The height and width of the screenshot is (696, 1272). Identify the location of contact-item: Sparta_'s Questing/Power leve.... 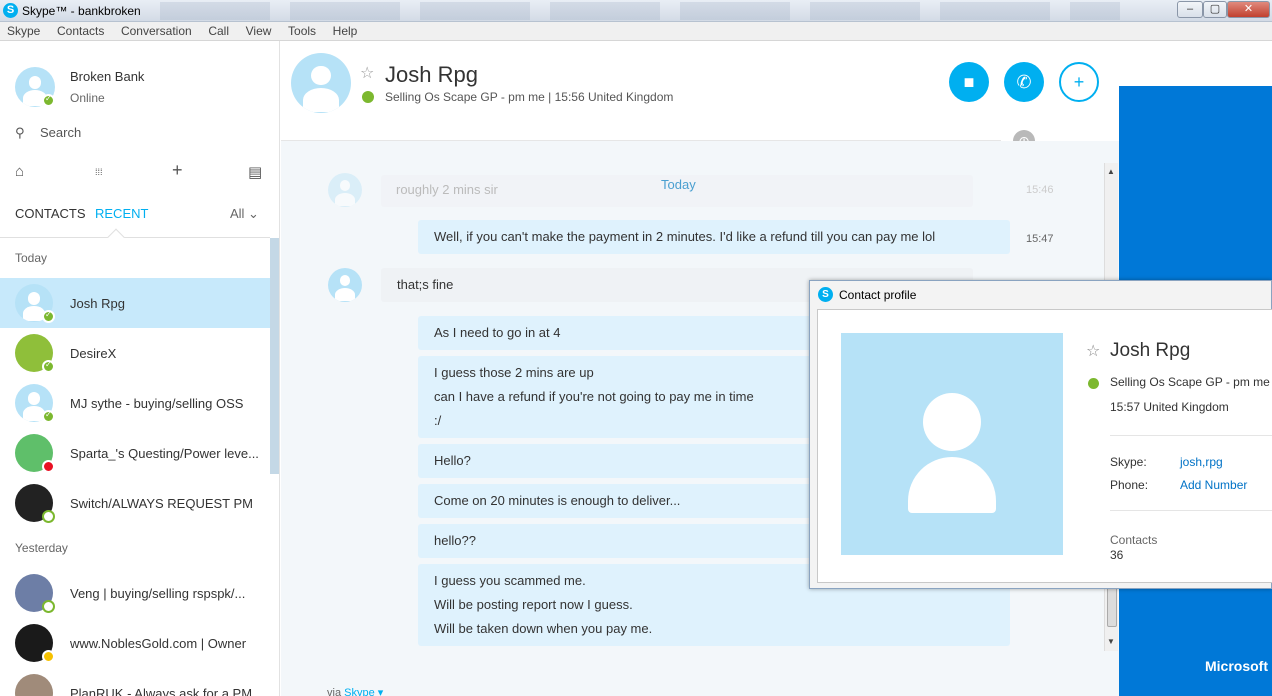
(135, 453).